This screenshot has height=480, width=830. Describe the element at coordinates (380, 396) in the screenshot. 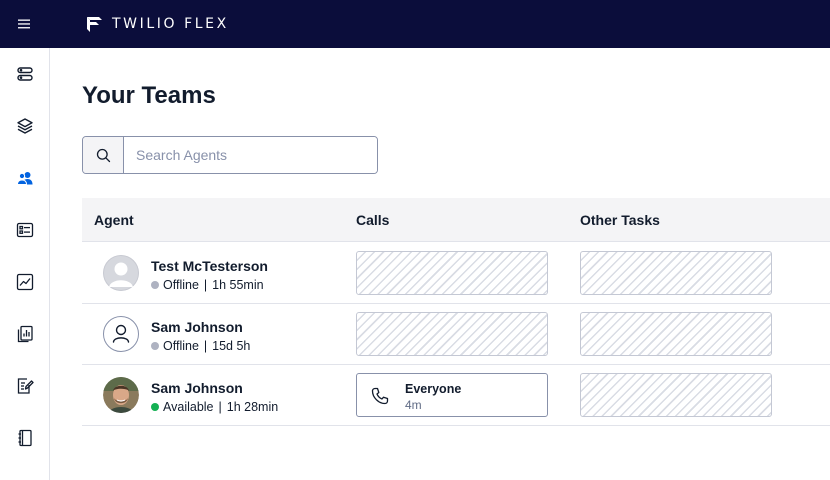

I see `phone-icon` at that location.